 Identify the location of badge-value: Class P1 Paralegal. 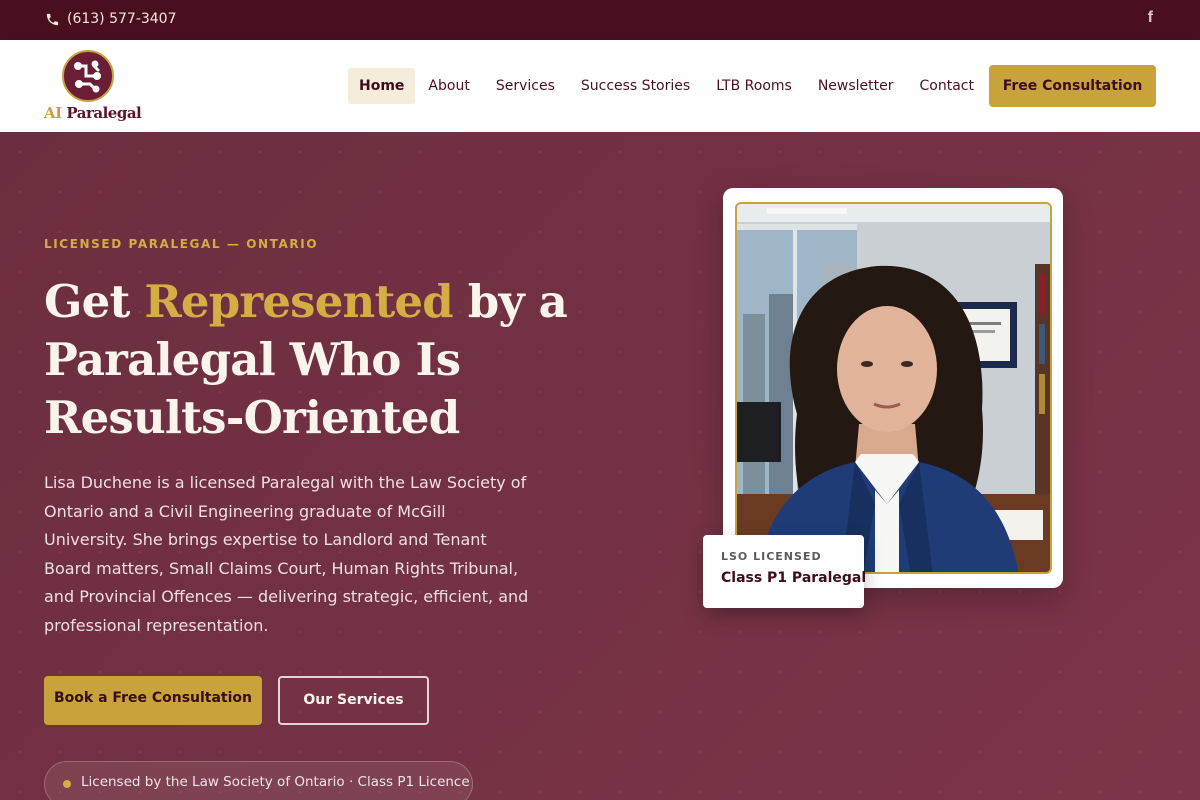
(794, 578).